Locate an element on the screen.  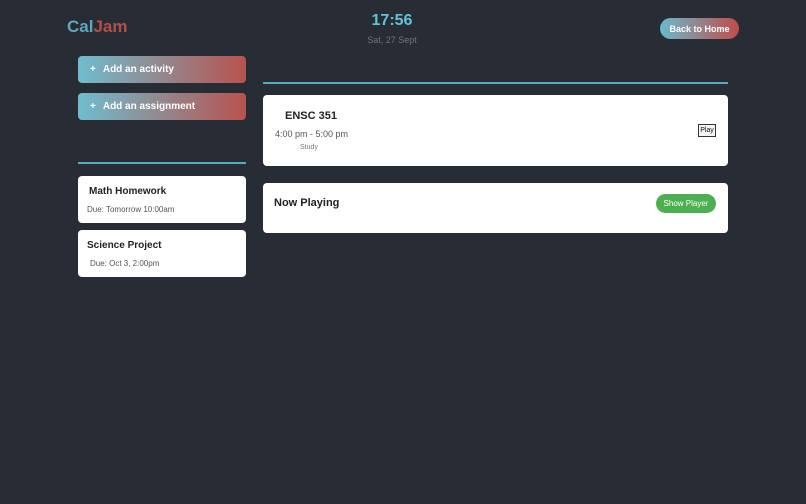
app-logo: CalJam is located at coordinates (97, 27).